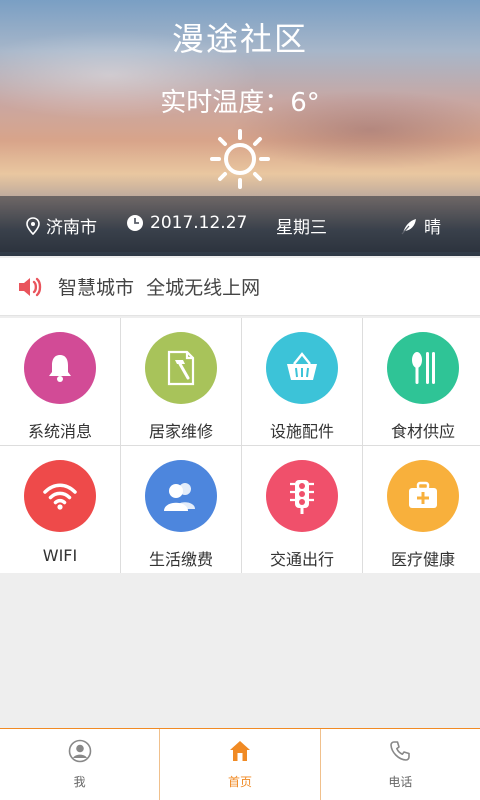  I want to click on city-label: 济南市, so click(71, 228).